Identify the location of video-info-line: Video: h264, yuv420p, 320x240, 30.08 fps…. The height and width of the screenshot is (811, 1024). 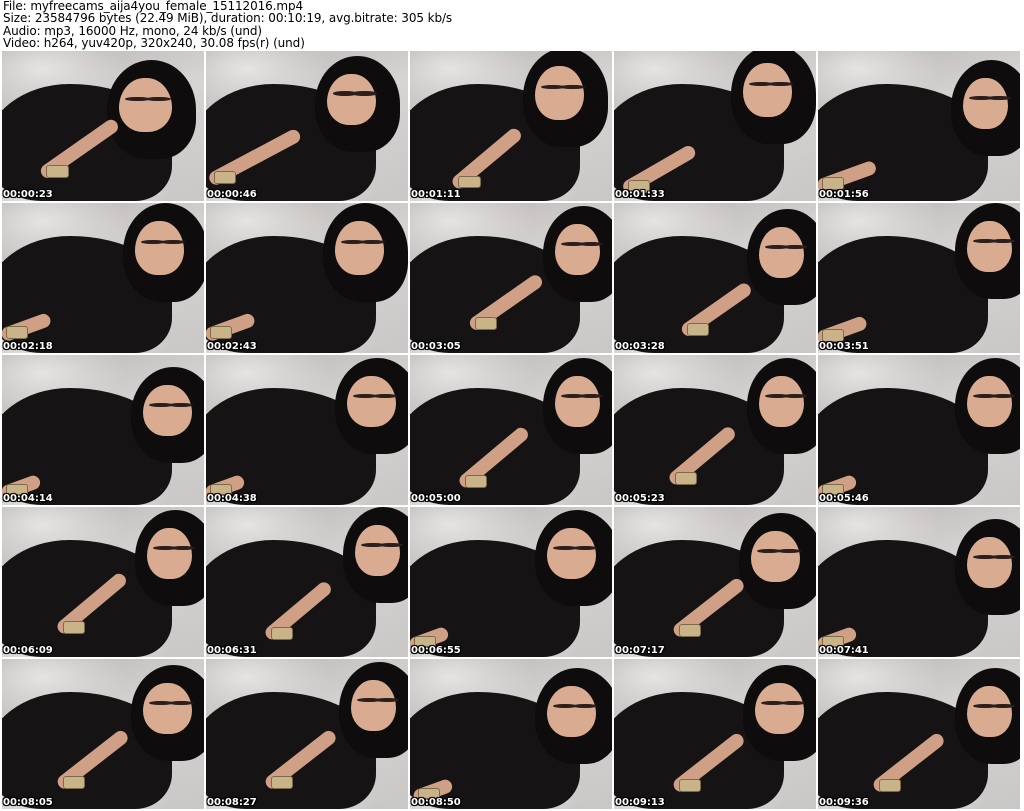
(154, 42).